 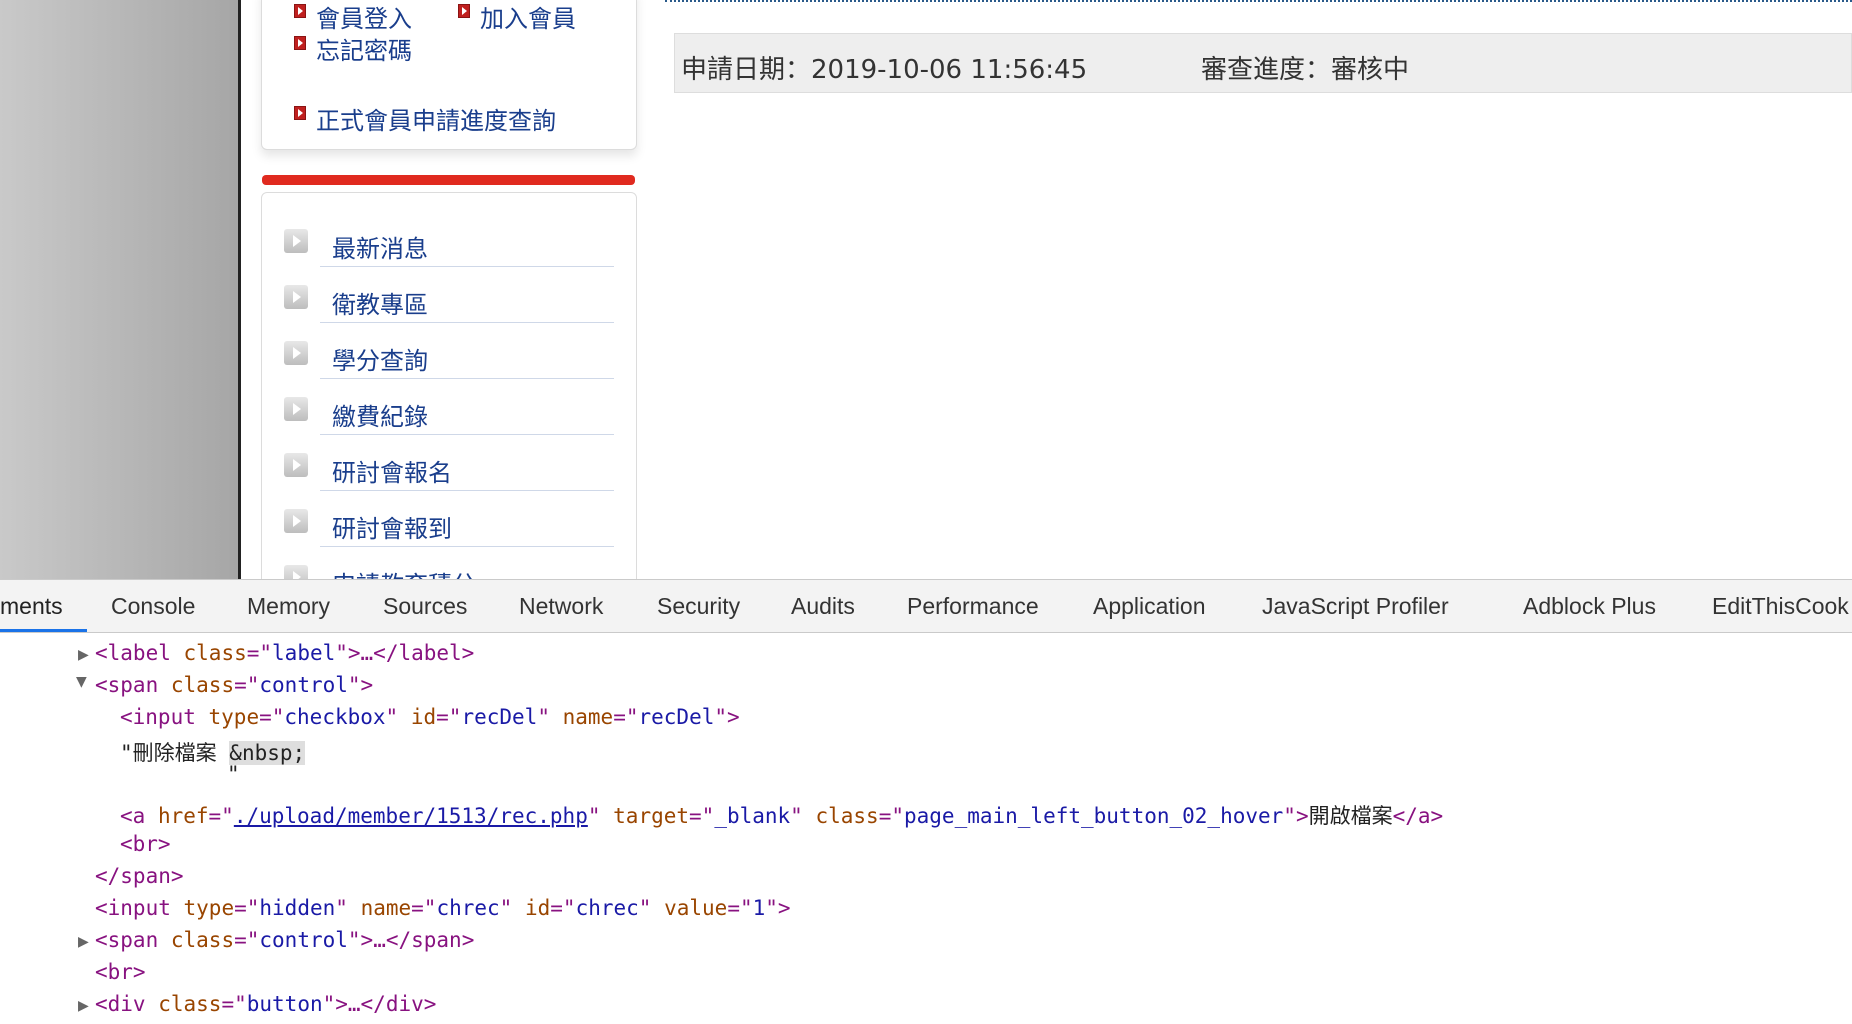 I want to click on dom-line-text-quote: ", so click(x=233, y=774).